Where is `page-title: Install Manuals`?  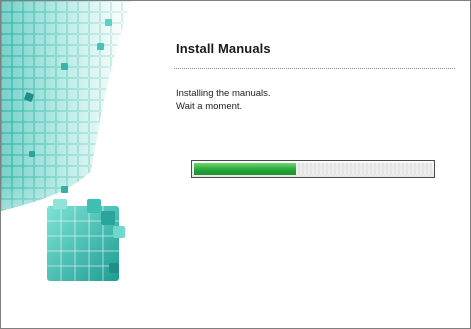 page-title: Install Manuals is located at coordinates (223, 48).